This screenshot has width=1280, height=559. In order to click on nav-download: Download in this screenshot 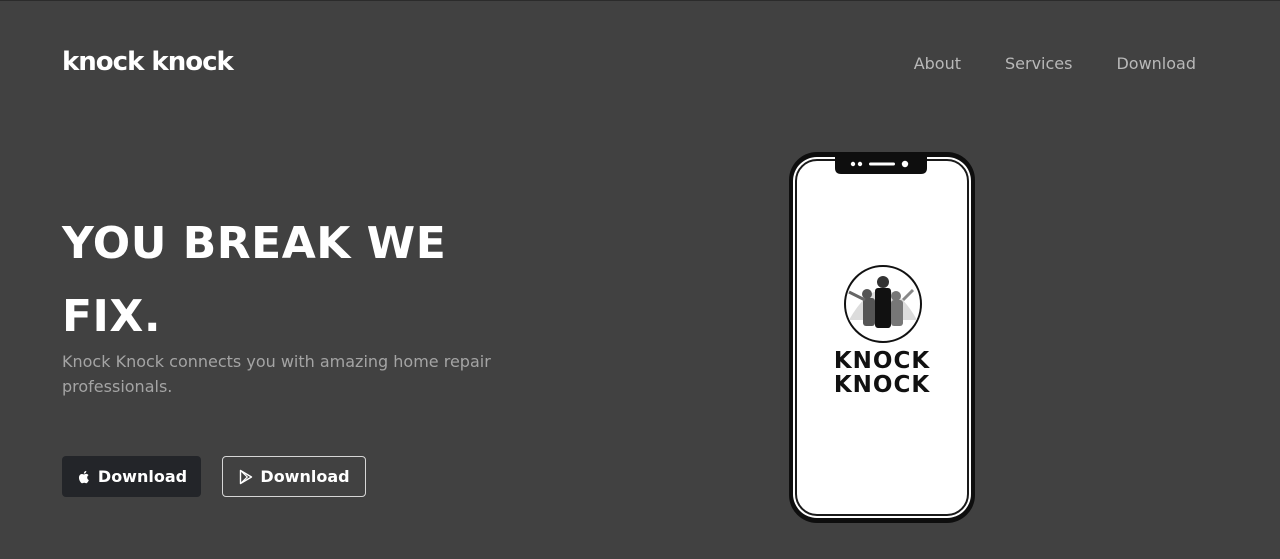, I will do `click(1156, 63)`.